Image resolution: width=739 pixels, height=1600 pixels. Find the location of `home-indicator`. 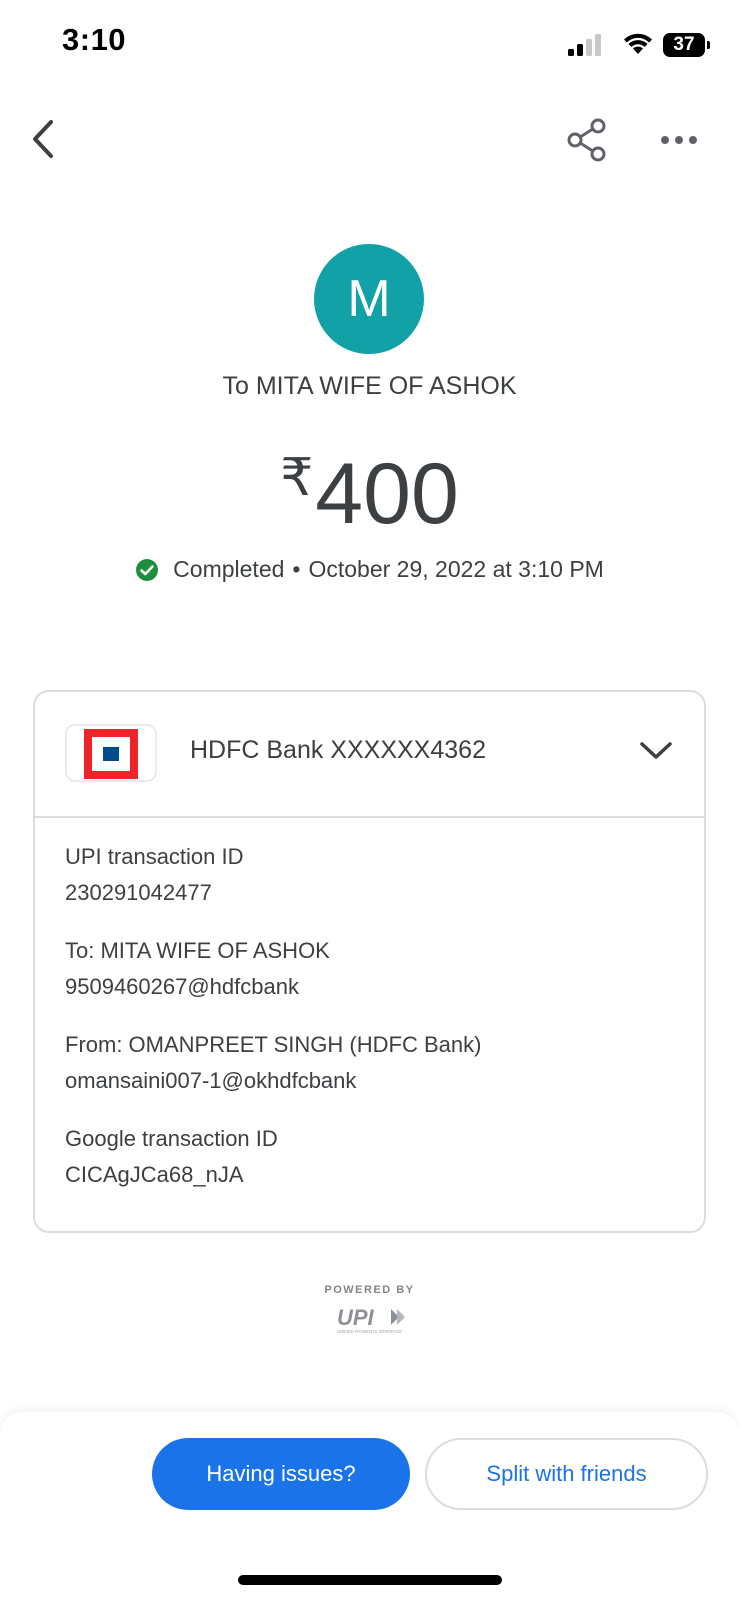

home-indicator is located at coordinates (370, 1580).